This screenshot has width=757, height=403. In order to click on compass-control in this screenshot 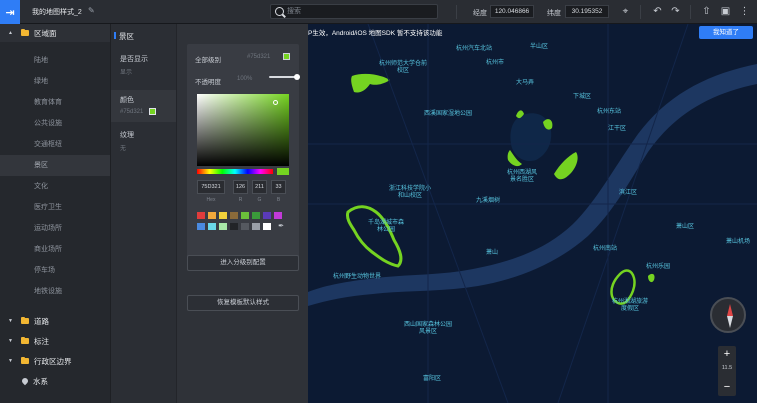, I will do `click(728, 315)`.